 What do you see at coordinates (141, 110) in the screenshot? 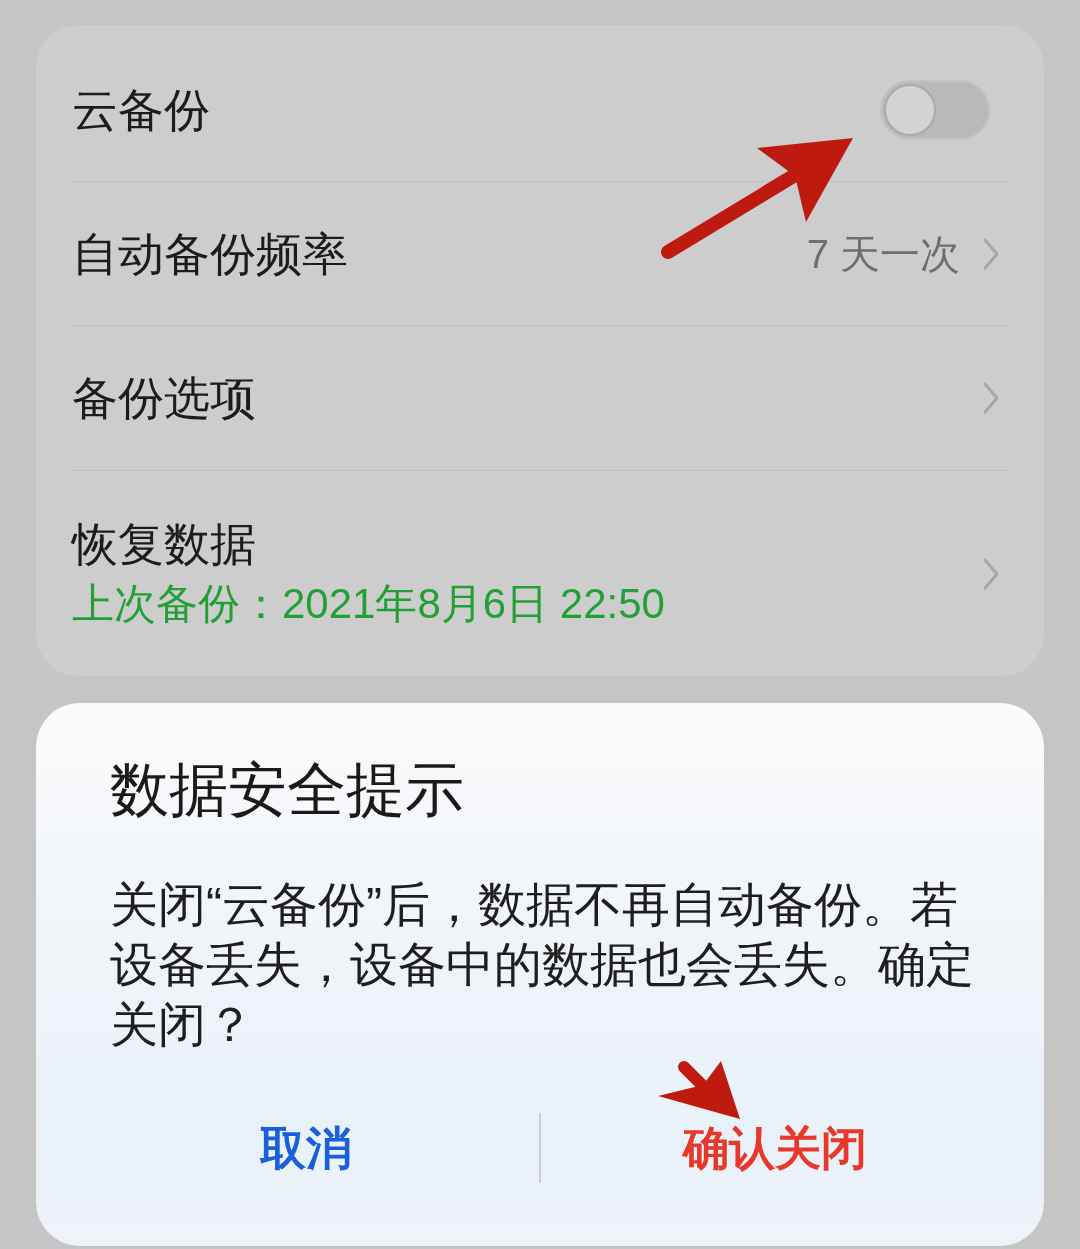
I see `setting-label: 云备份` at bounding box center [141, 110].